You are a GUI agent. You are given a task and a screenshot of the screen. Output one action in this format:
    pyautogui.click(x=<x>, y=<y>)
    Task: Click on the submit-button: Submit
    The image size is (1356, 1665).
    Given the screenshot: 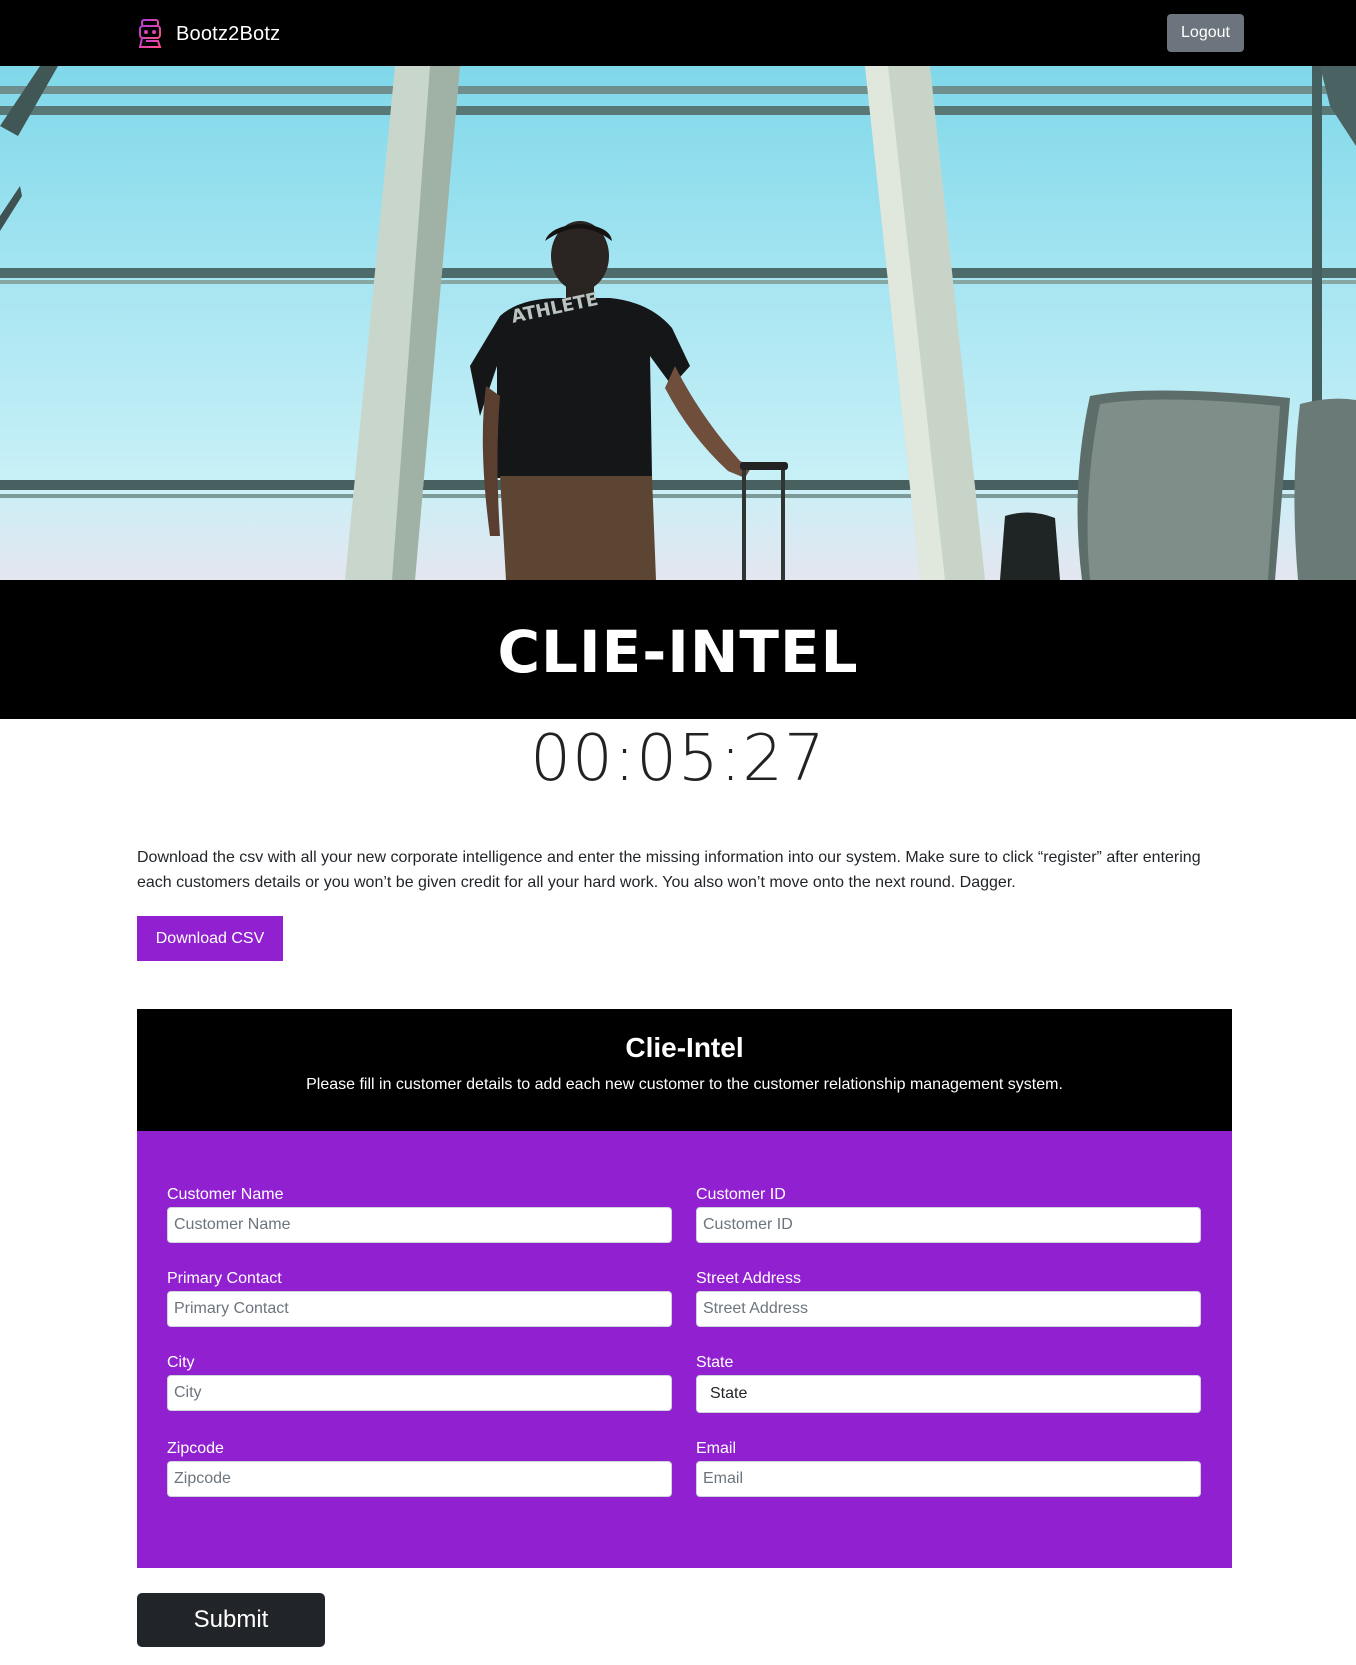 What is the action you would take?
    pyautogui.click(x=231, y=1620)
    